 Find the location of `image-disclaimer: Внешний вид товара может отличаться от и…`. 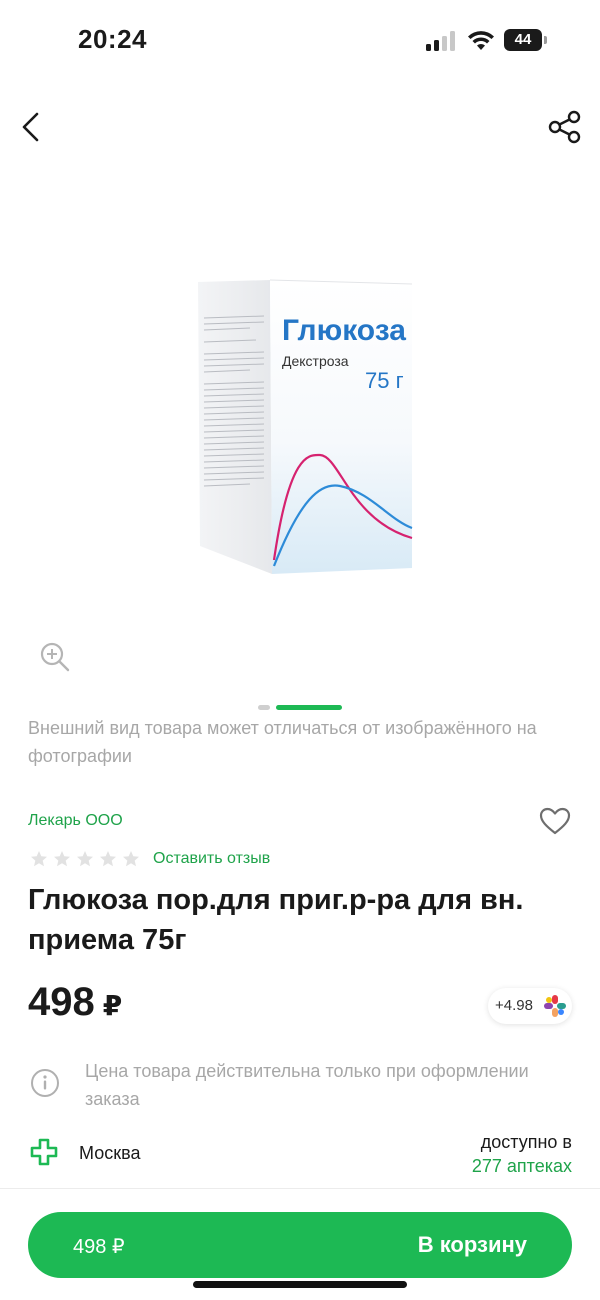

image-disclaimer: Внешний вид товара может отличаться от и… is located at coordinates (282, 742).